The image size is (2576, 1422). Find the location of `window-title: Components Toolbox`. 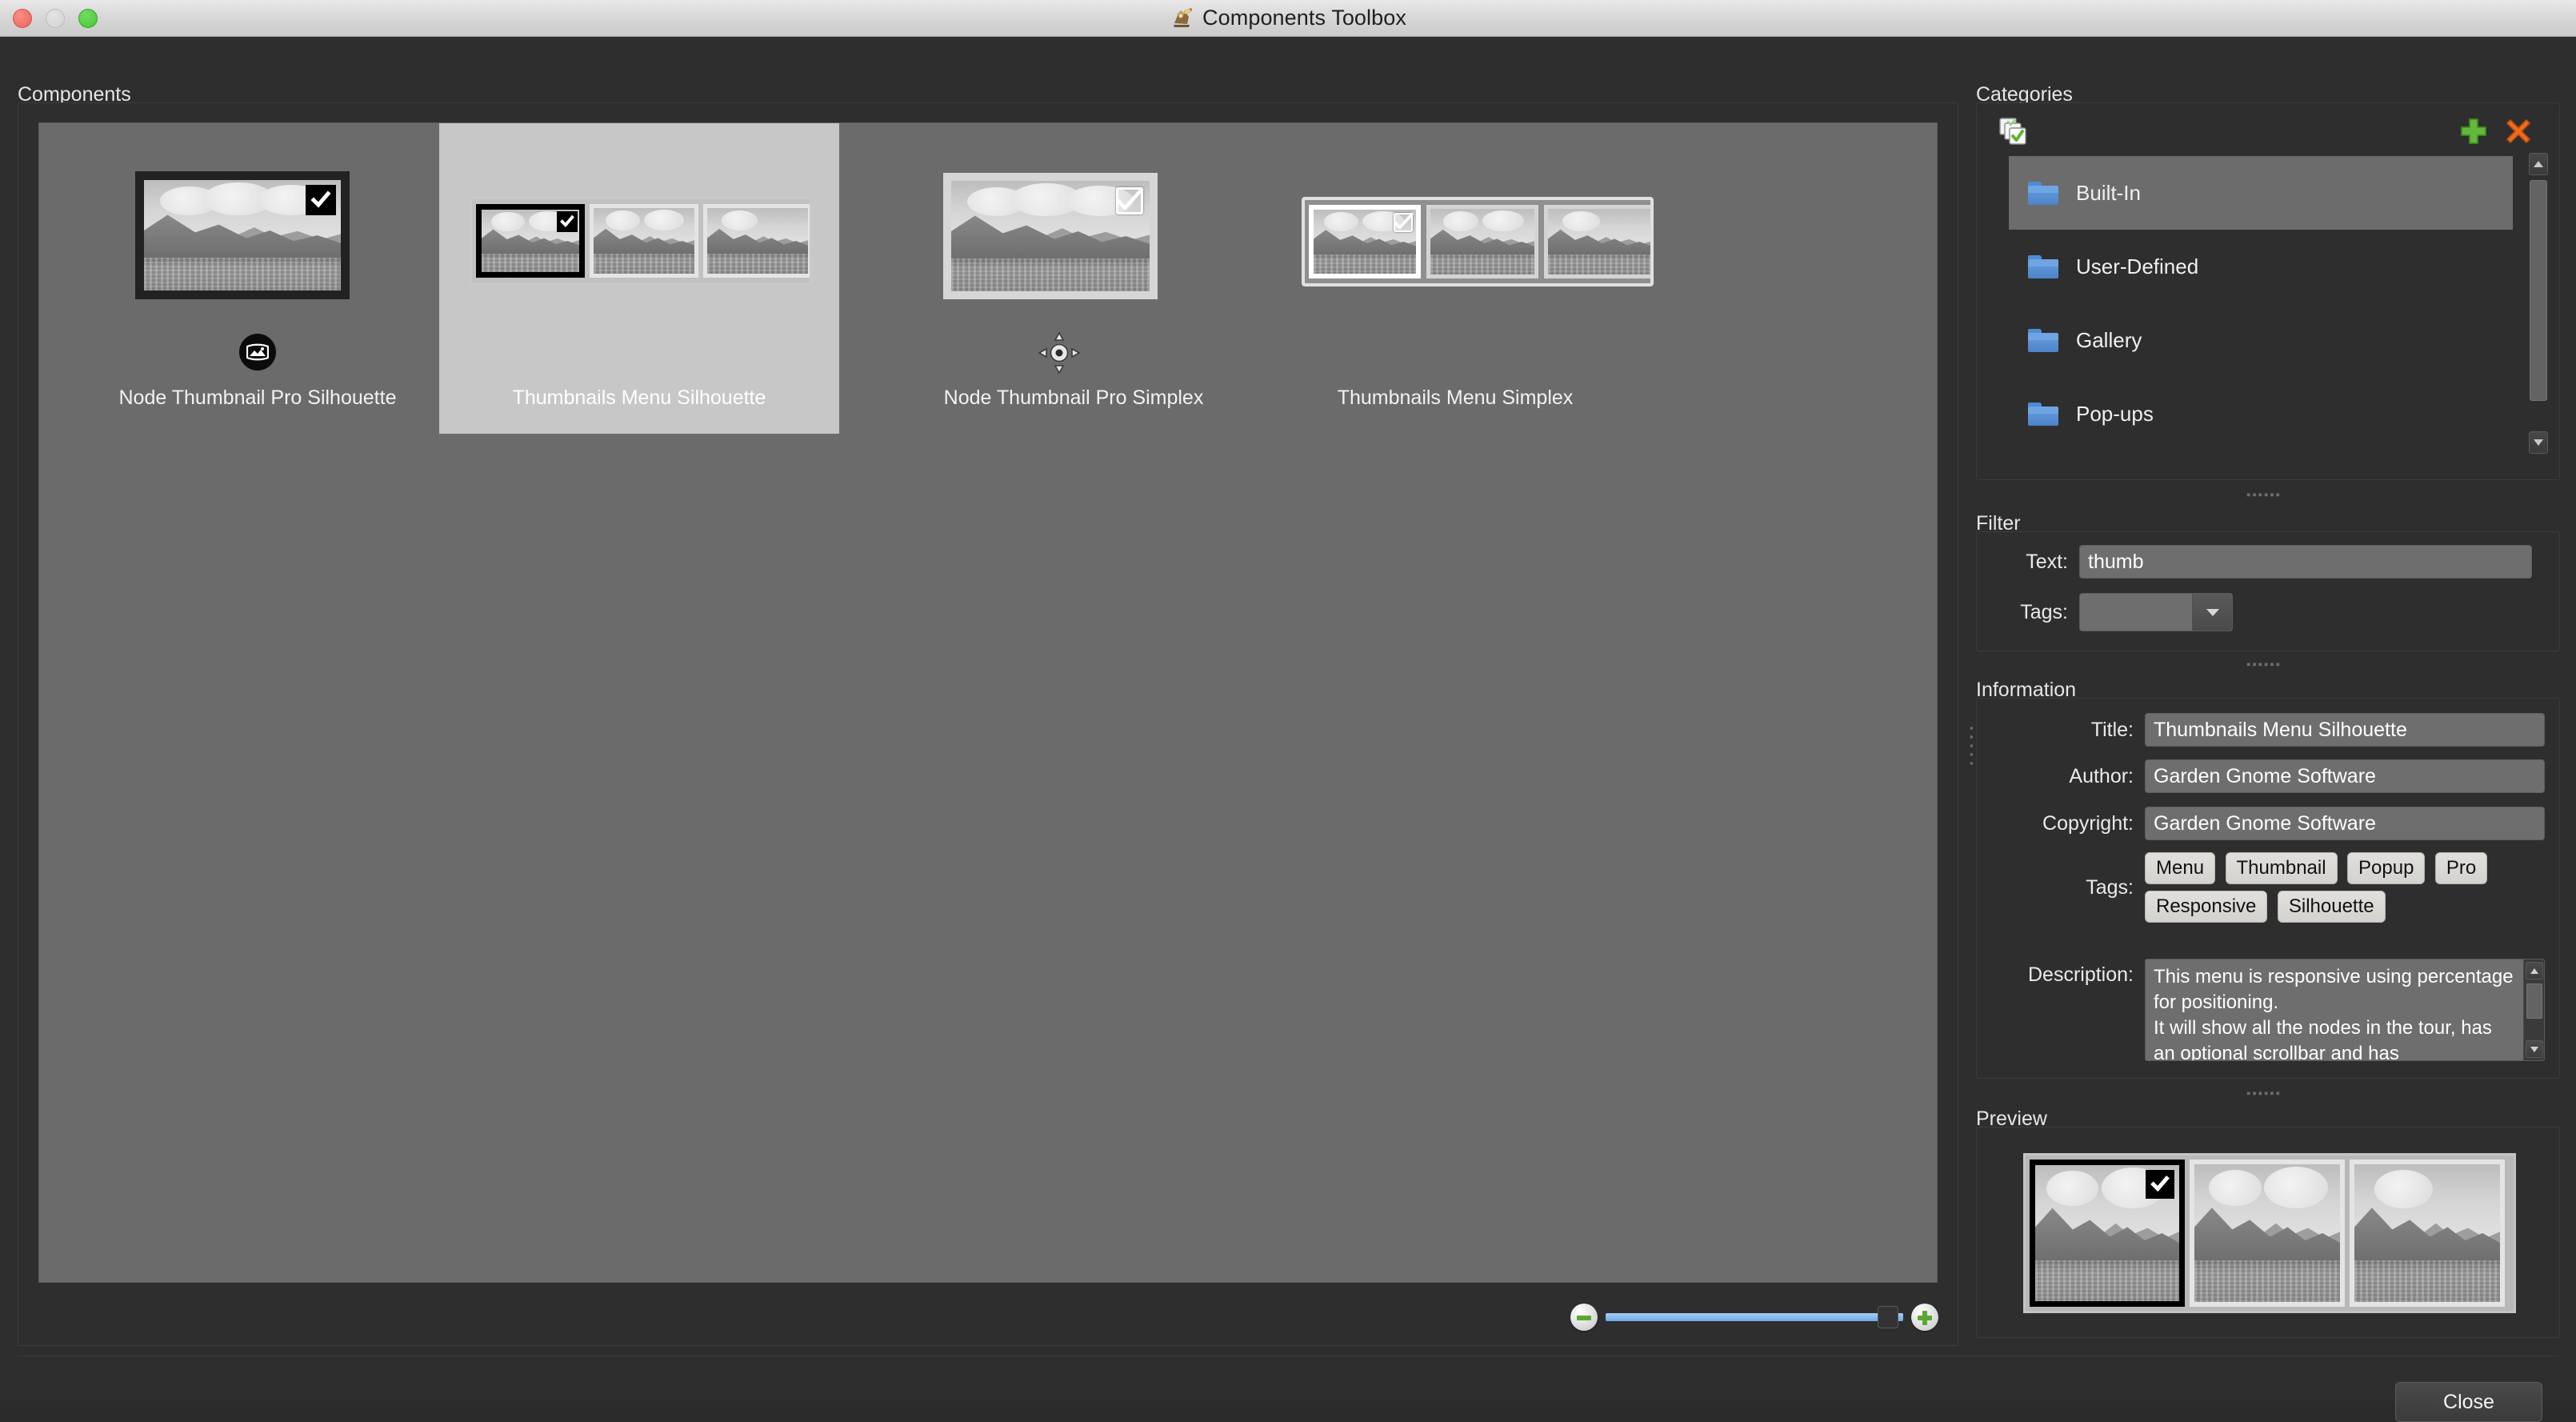

window-title: Components Toolbox is located at coordinates (1288, 18).